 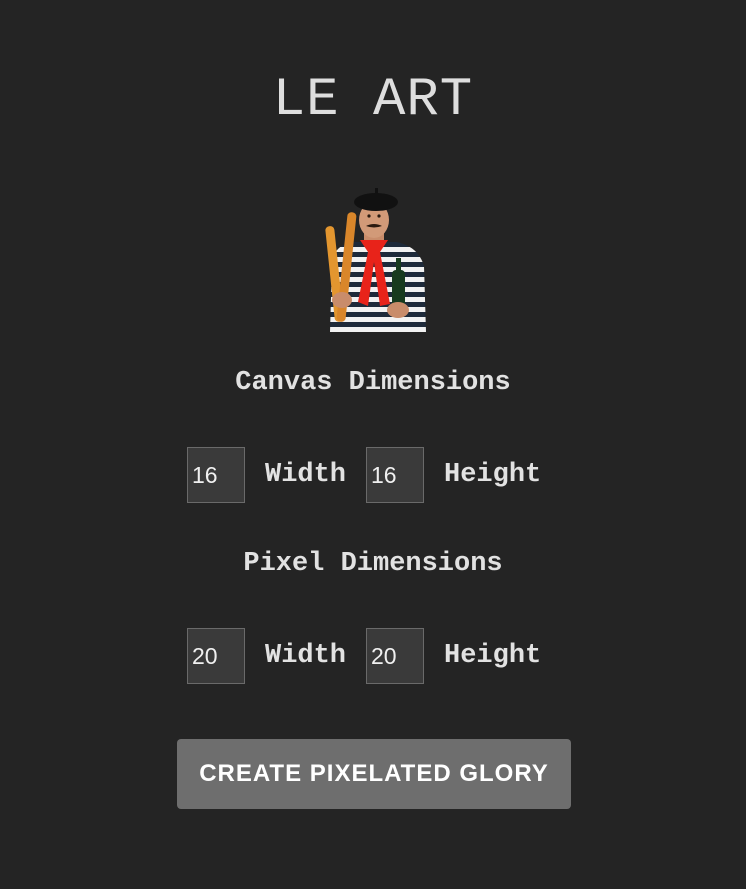 What do you see at coordinates (306, 475) in the screenshot?
I see `canvas-width-label: Width` at bounding box center [306, 475].